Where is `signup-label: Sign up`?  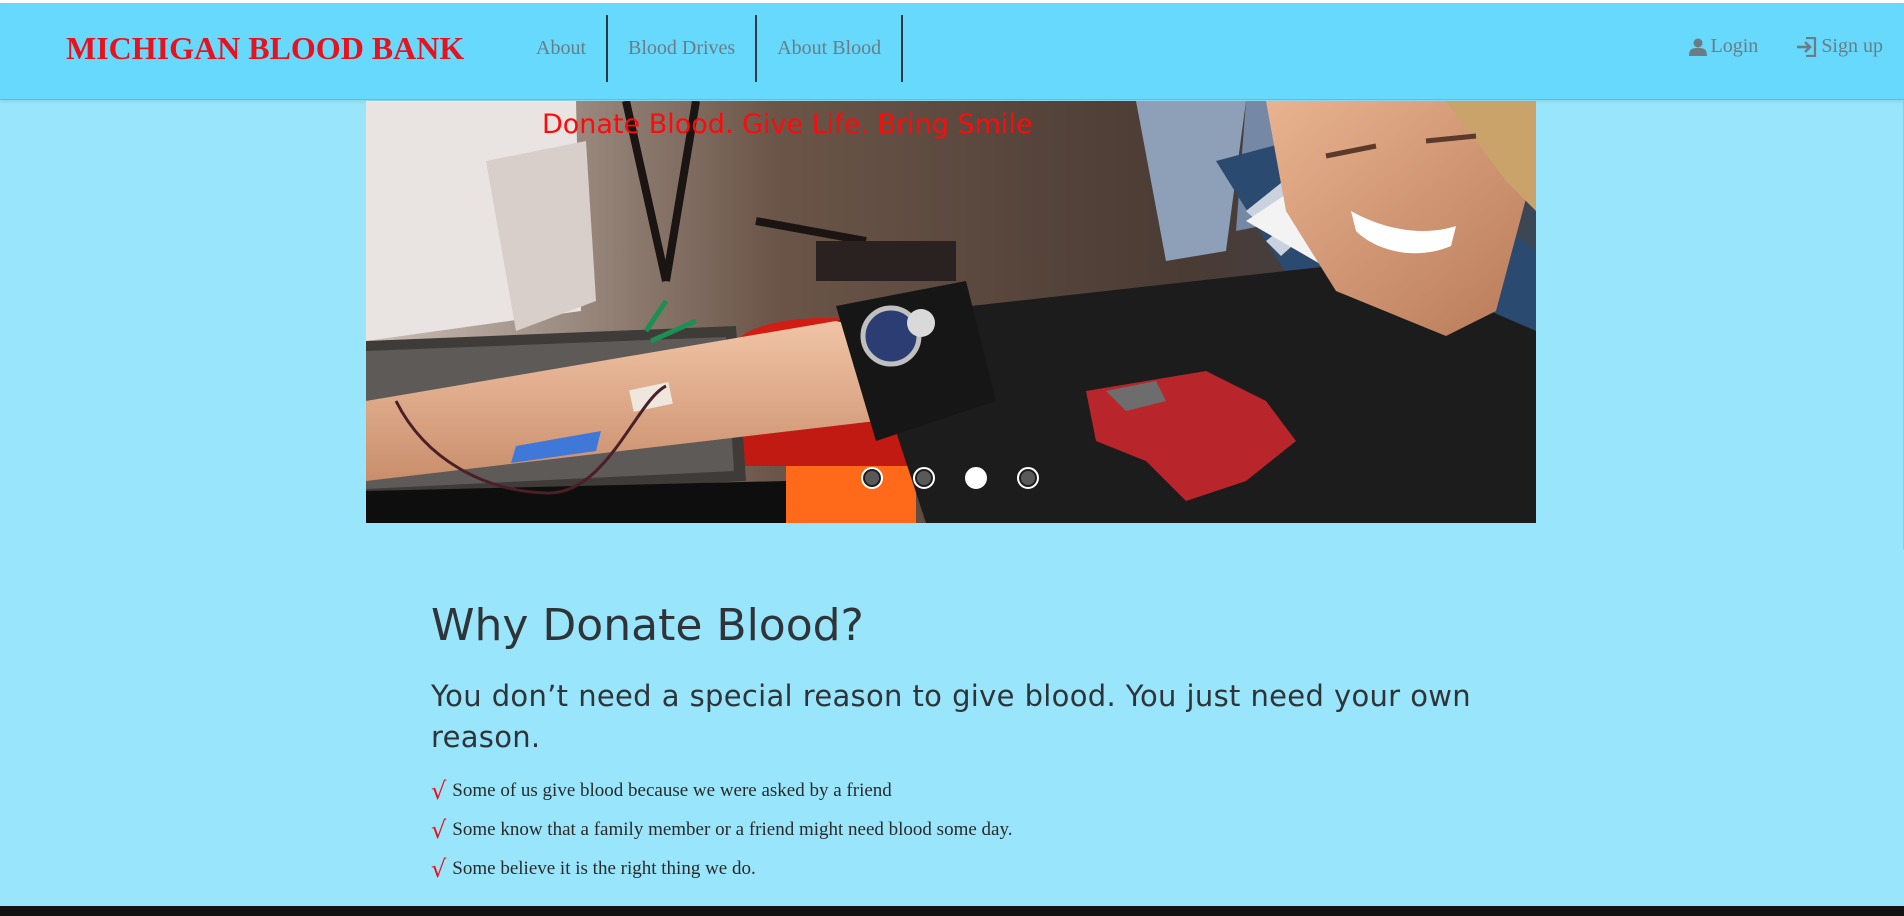 signup-label: Sign up is located at coordinates (1852, 46).